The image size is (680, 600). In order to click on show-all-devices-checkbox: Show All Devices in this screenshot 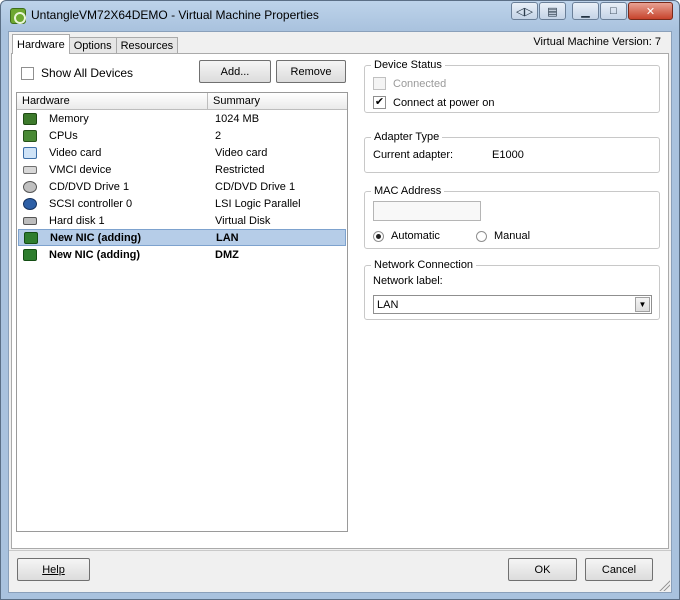, I will do `click(77, 73)`.